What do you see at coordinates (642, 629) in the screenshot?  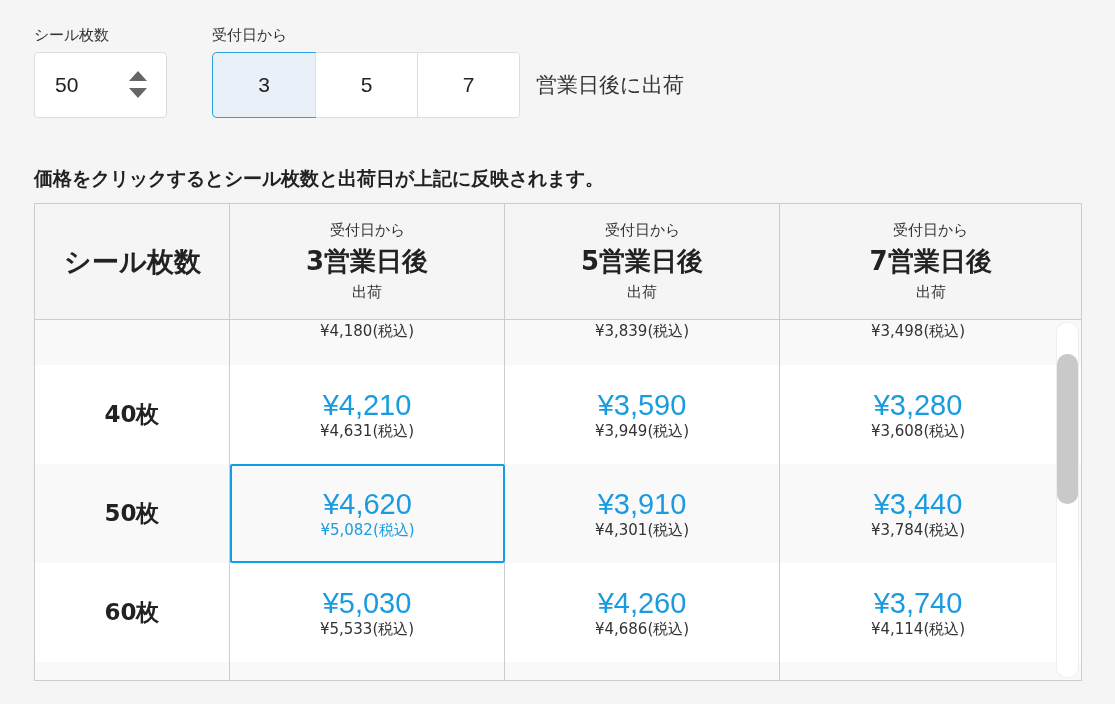 I see `tax-price-text: ¥4,686(税込)` at bounding box center [642, 629].